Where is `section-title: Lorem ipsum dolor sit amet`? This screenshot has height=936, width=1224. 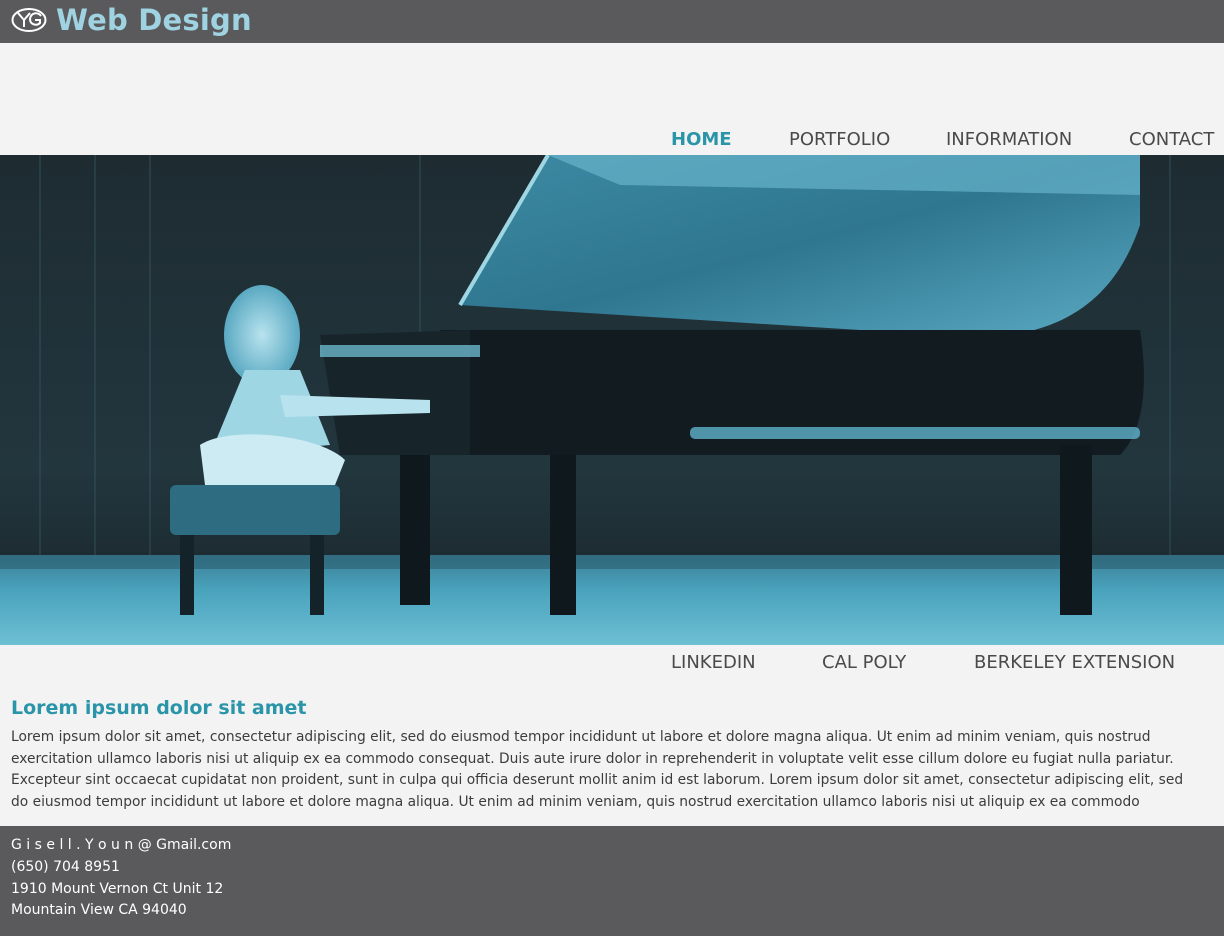 section-title: Lorem ipsum dolor sit amet is located at coordinates (159, 708).